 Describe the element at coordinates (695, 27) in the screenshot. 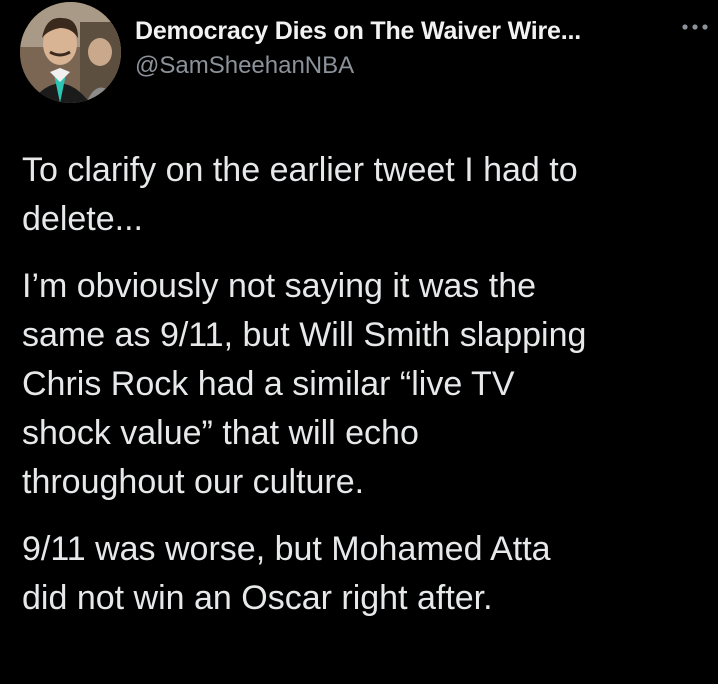

I see `more-horizontal-icon` at that location.